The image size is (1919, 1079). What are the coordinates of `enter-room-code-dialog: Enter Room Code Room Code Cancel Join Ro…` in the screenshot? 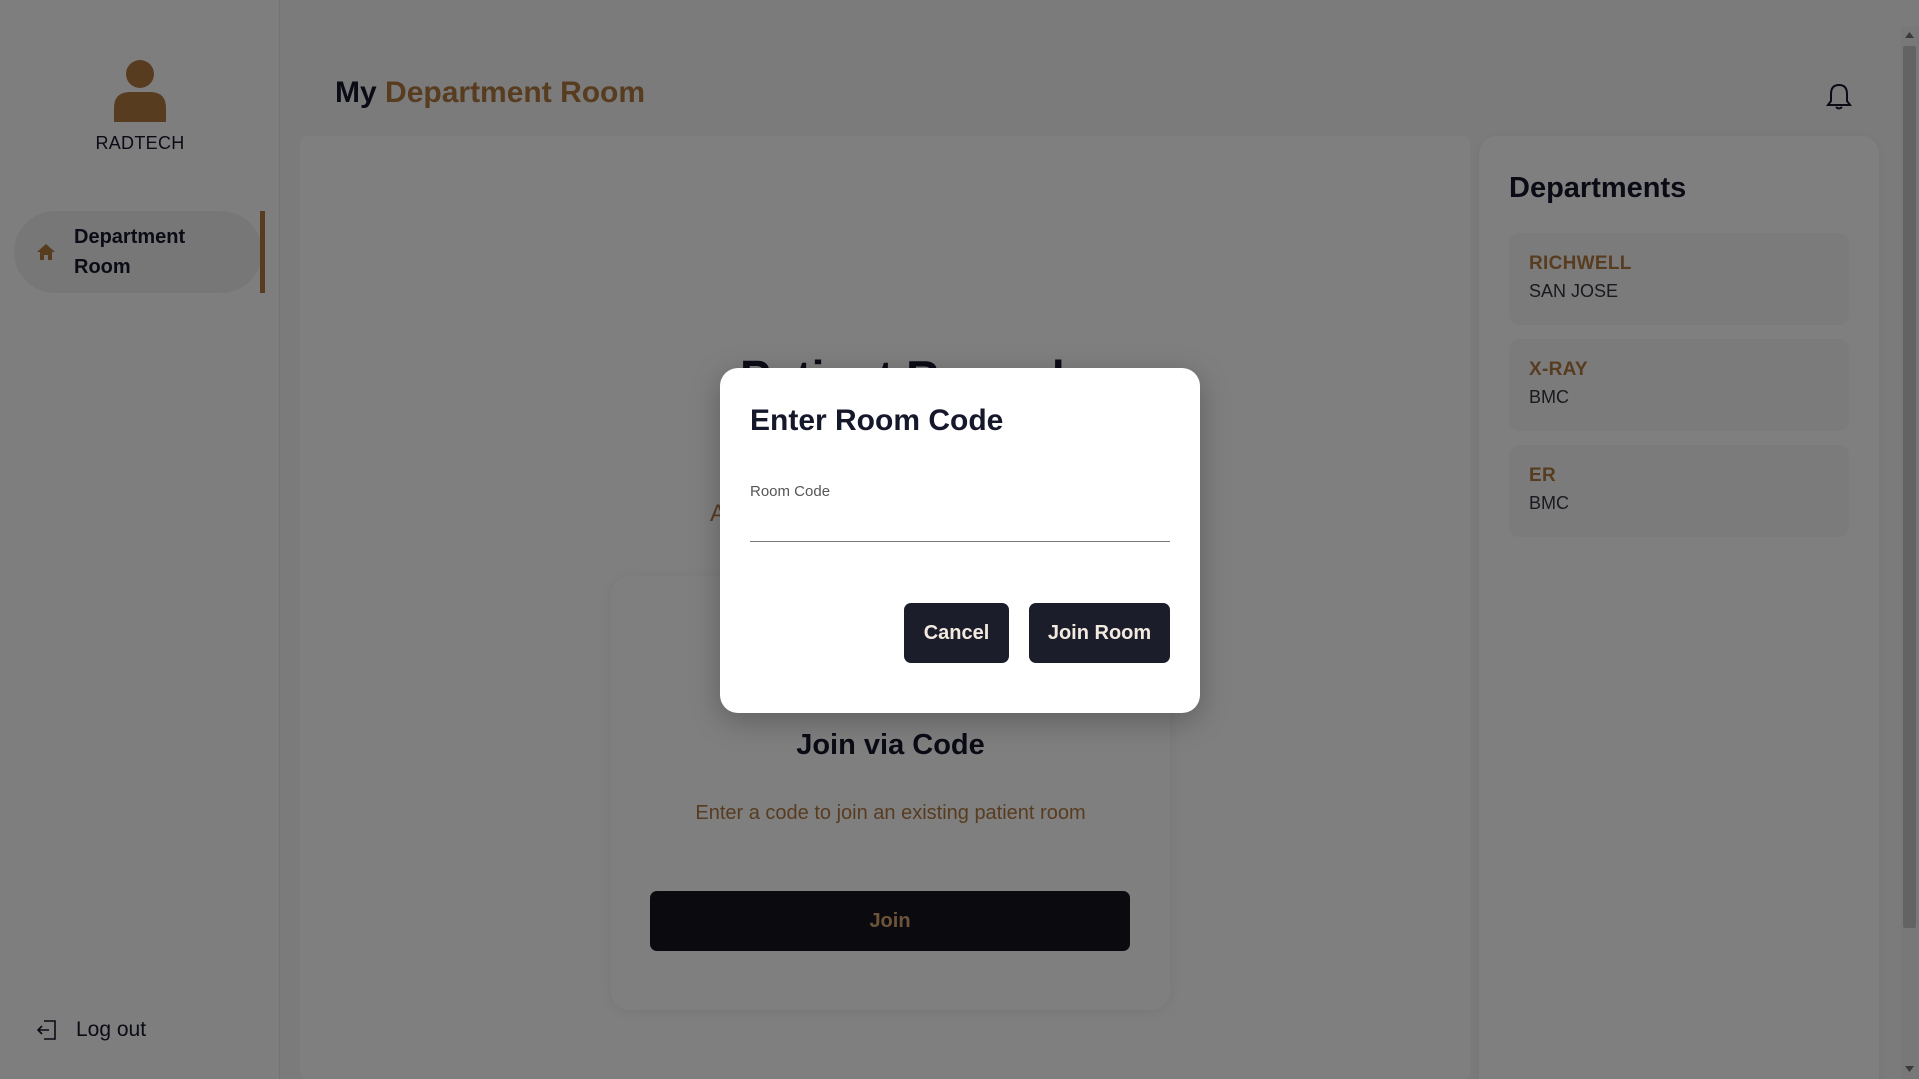 It's located at (960, 540).